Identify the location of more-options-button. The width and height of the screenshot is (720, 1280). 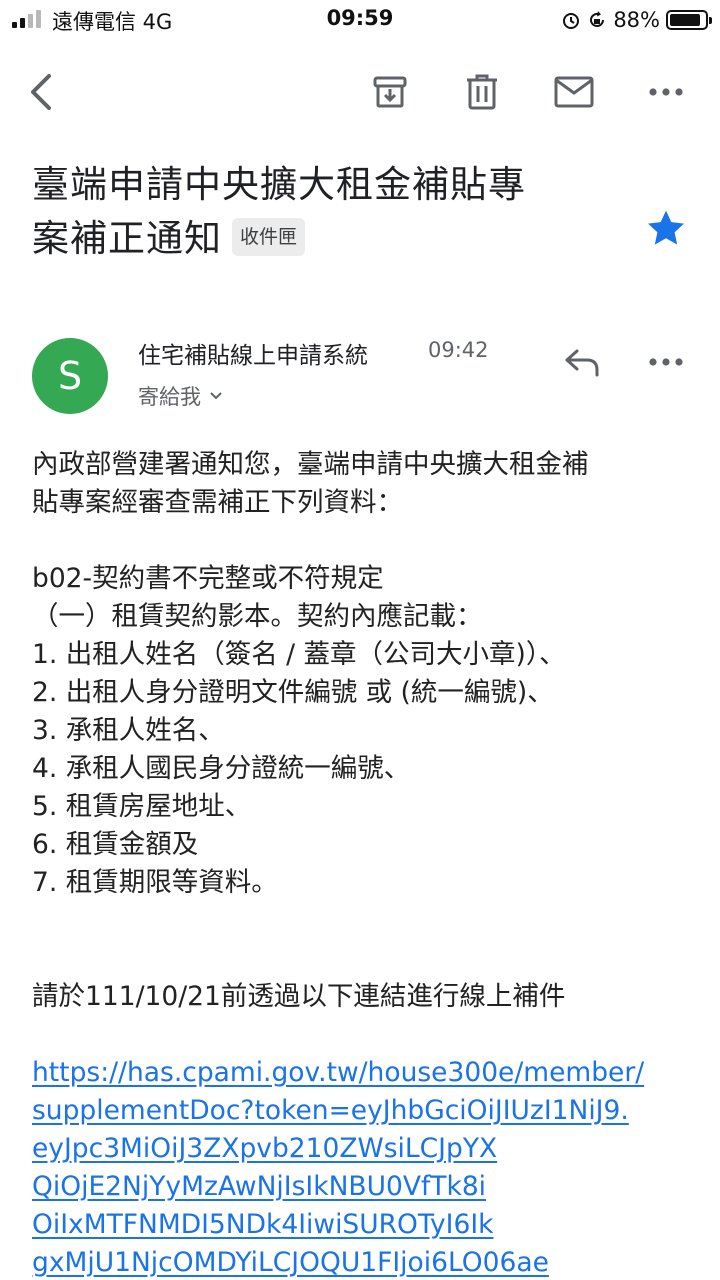
(666, 92).